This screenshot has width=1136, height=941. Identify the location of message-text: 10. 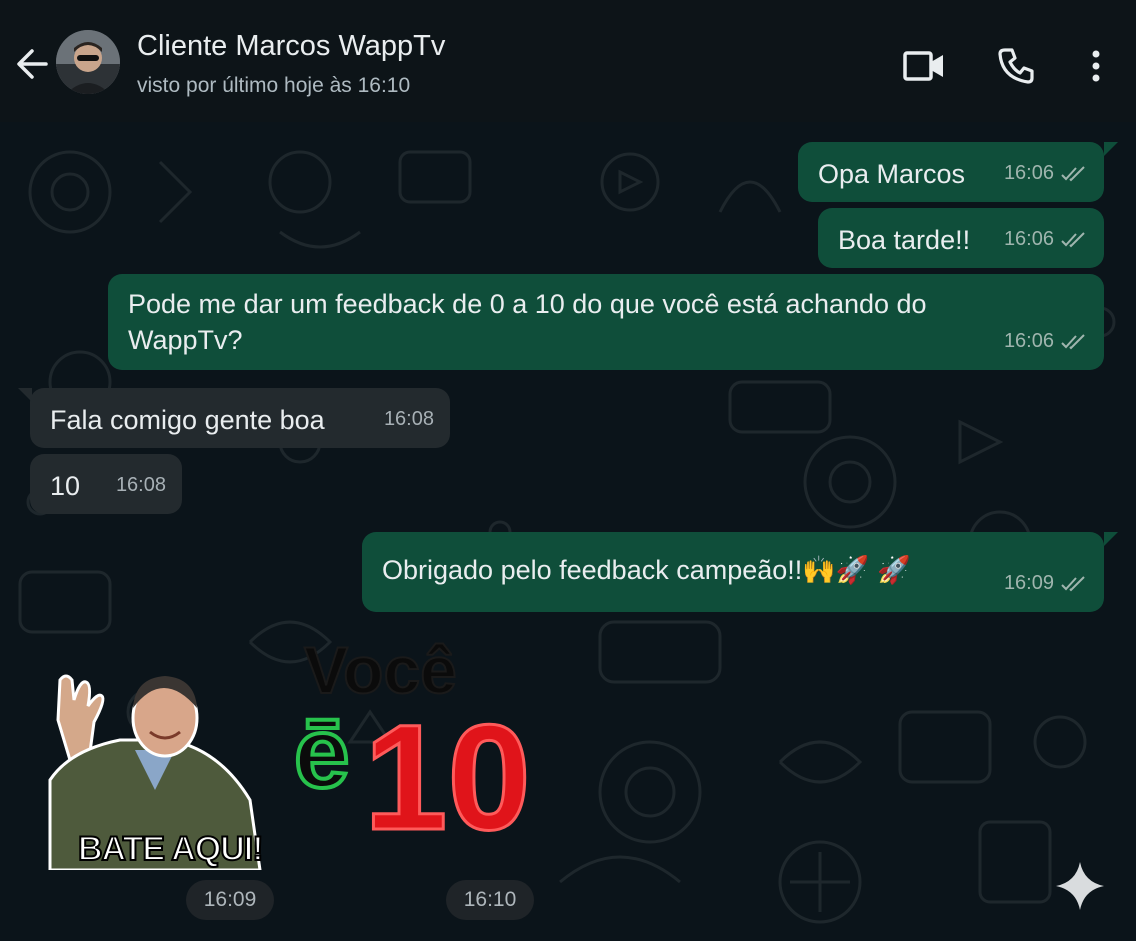
(65, 486).